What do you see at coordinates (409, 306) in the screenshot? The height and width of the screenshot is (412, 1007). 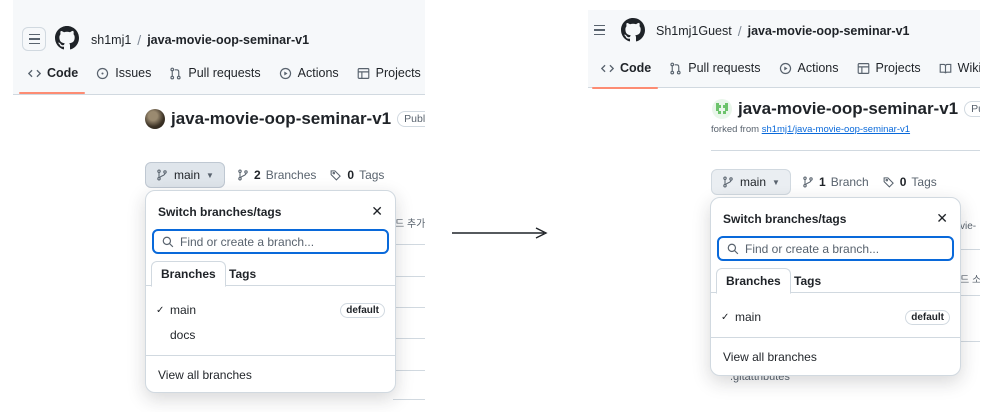 I see `file-list-background: 드 추가` at bounding box center [409, 306].